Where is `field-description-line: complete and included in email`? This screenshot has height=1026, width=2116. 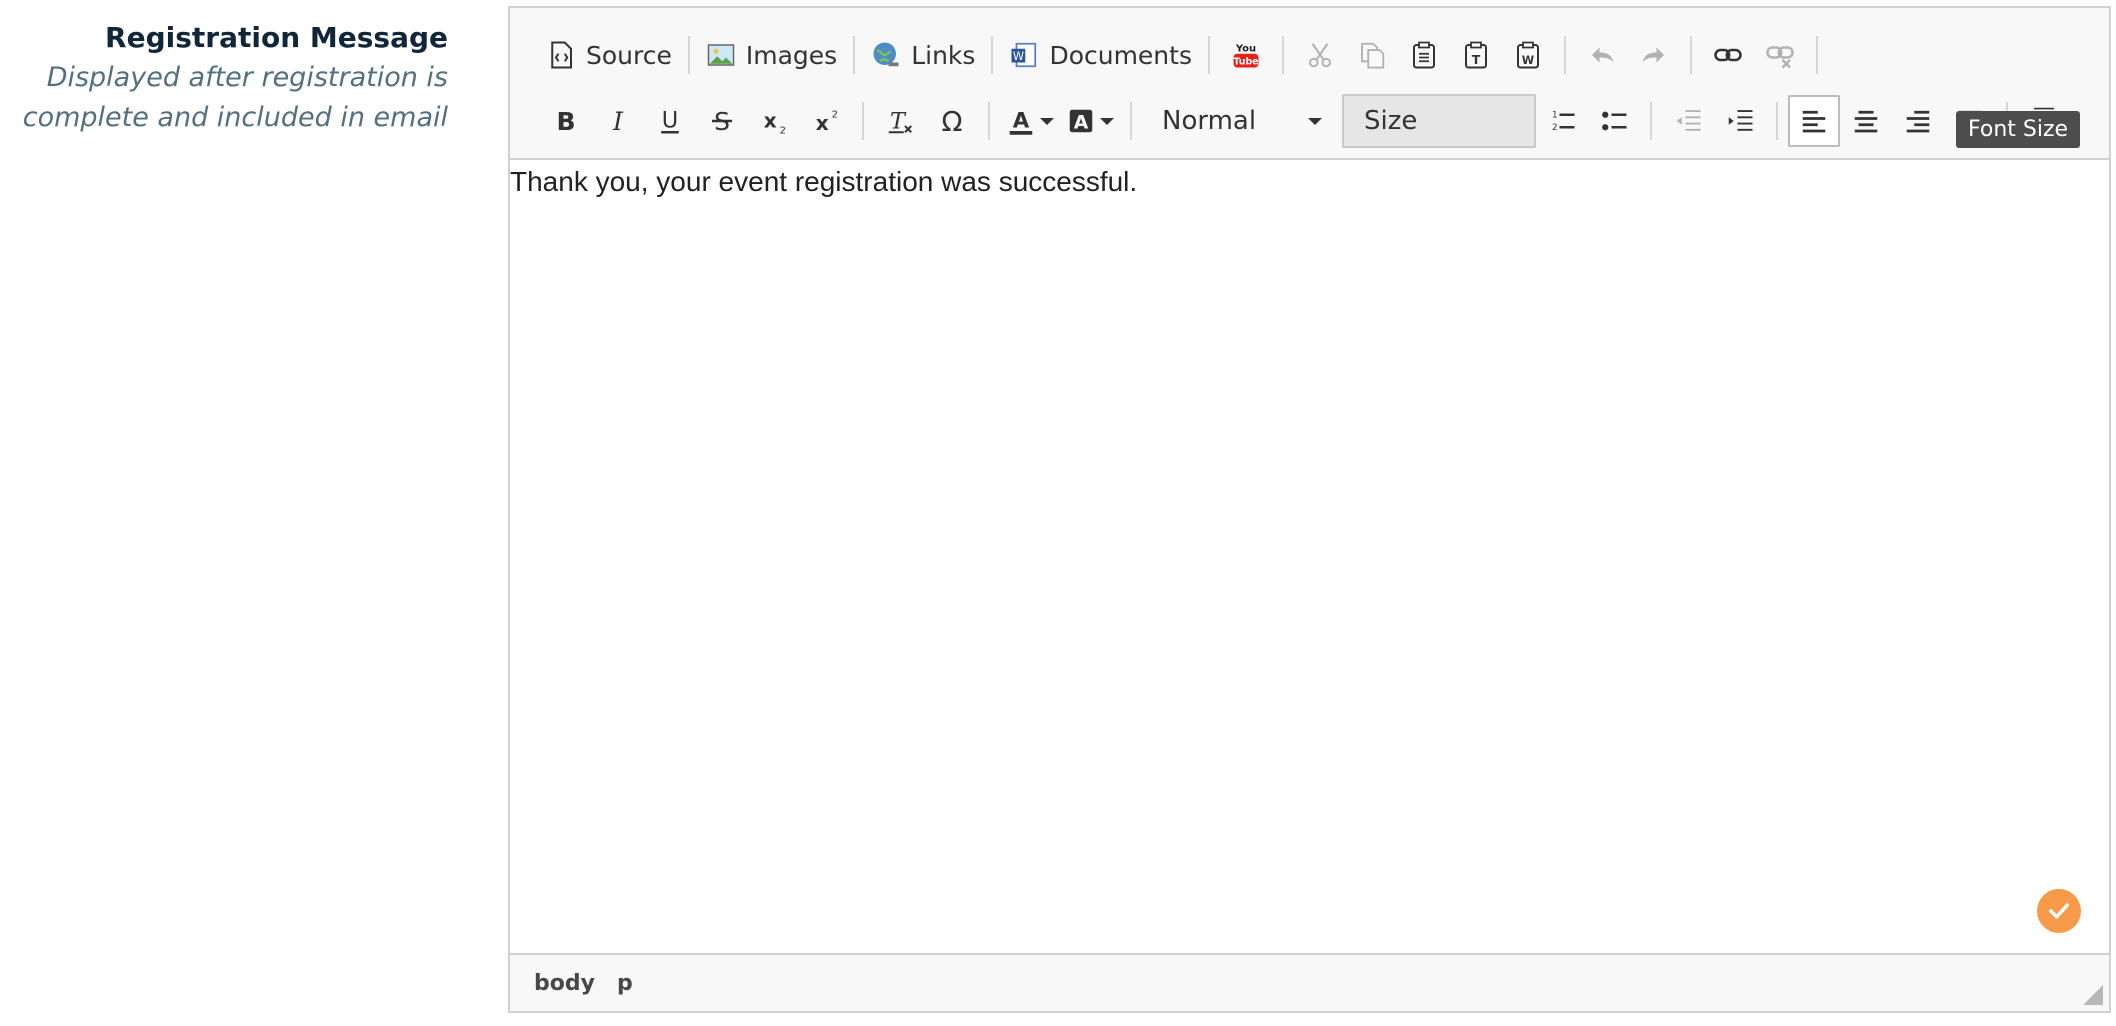 field-description-line: complete and included in email is located at coordinates (235, 117).